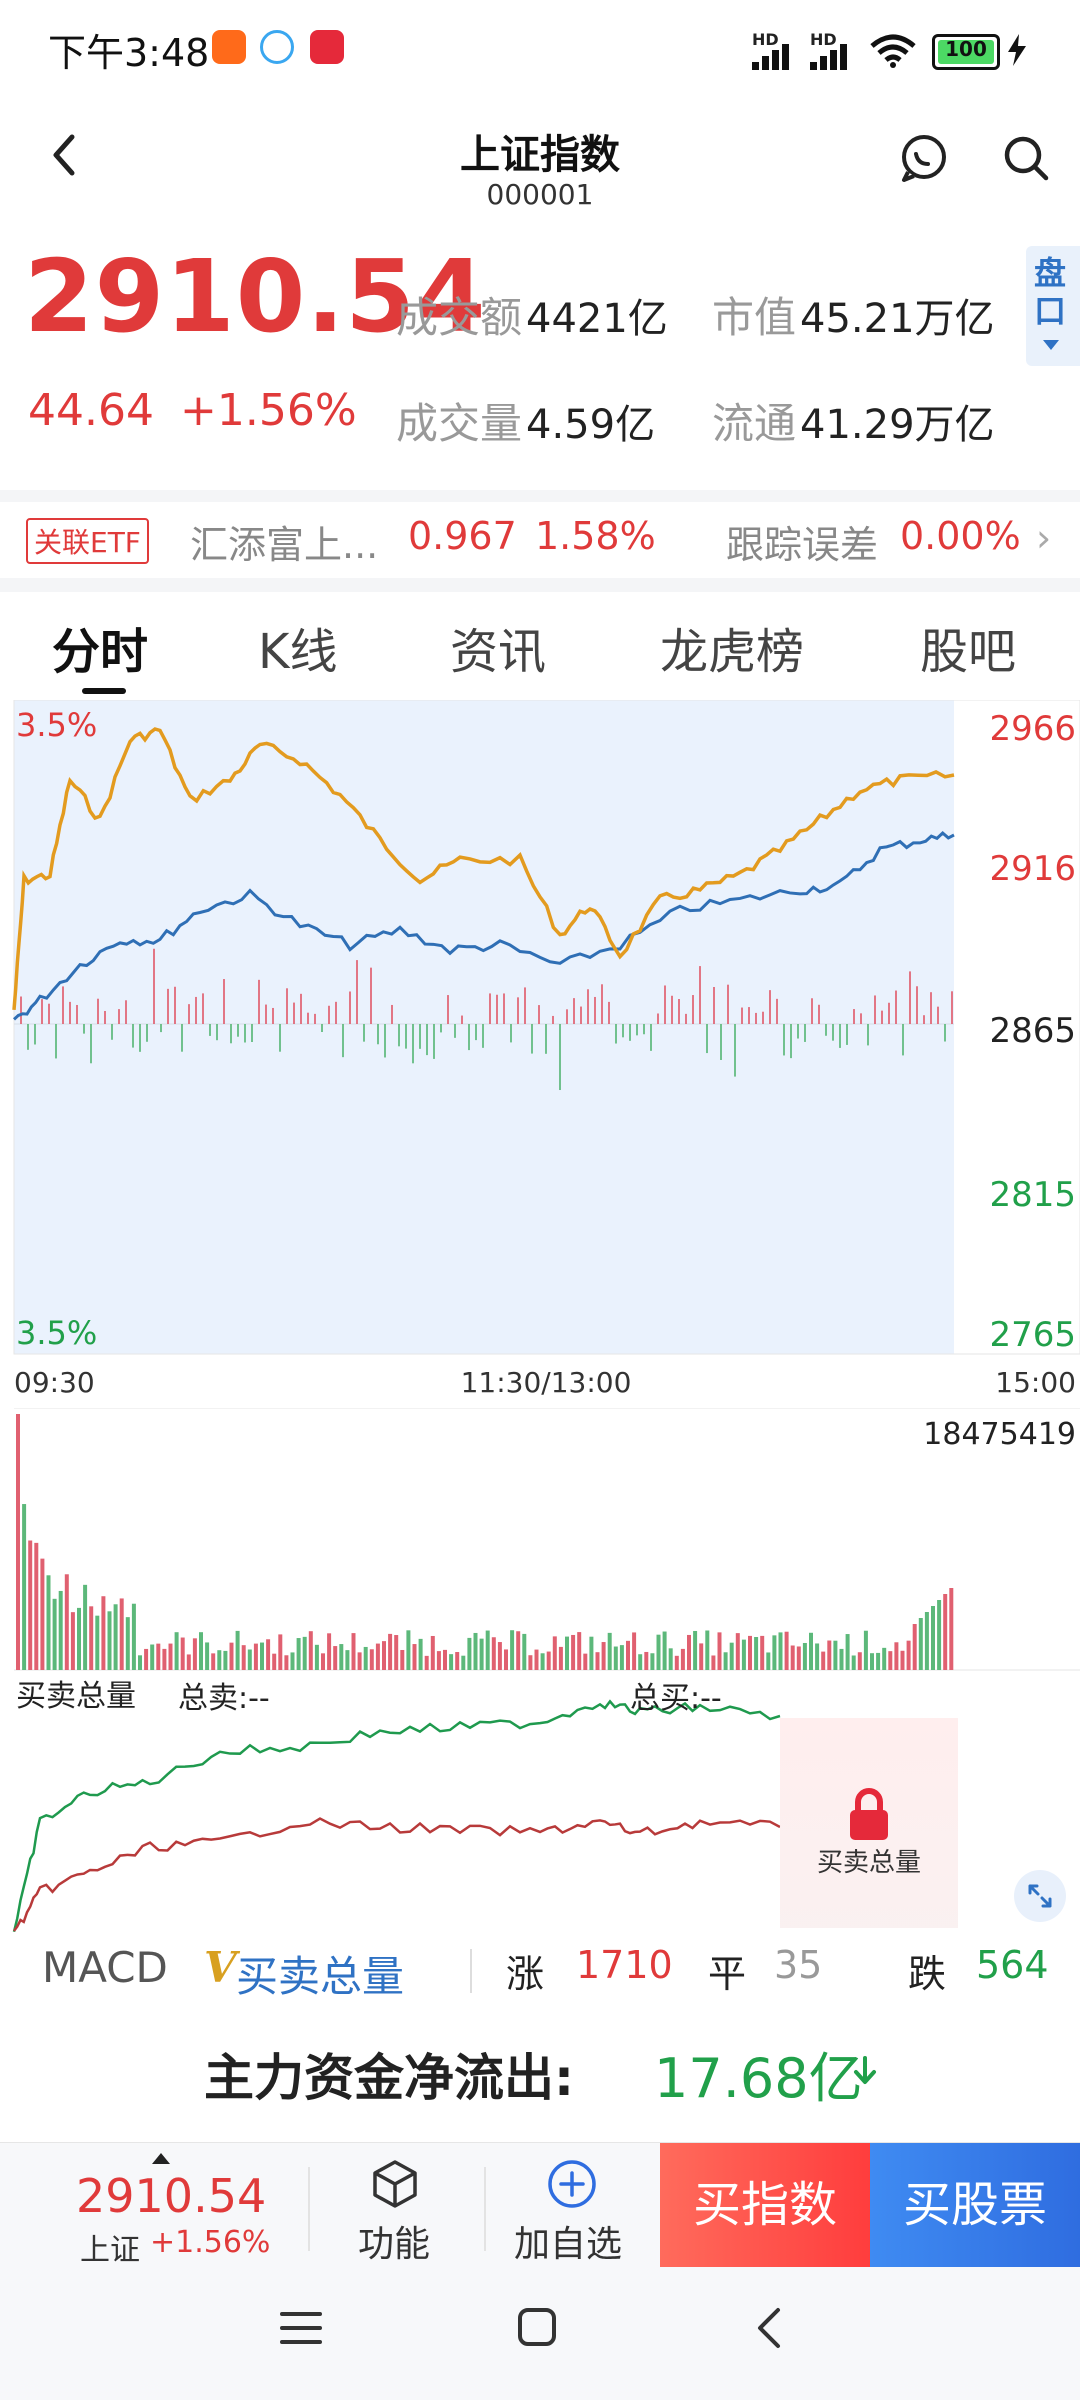  I want to click on advancers-count: 1710, so click(624, 1965).